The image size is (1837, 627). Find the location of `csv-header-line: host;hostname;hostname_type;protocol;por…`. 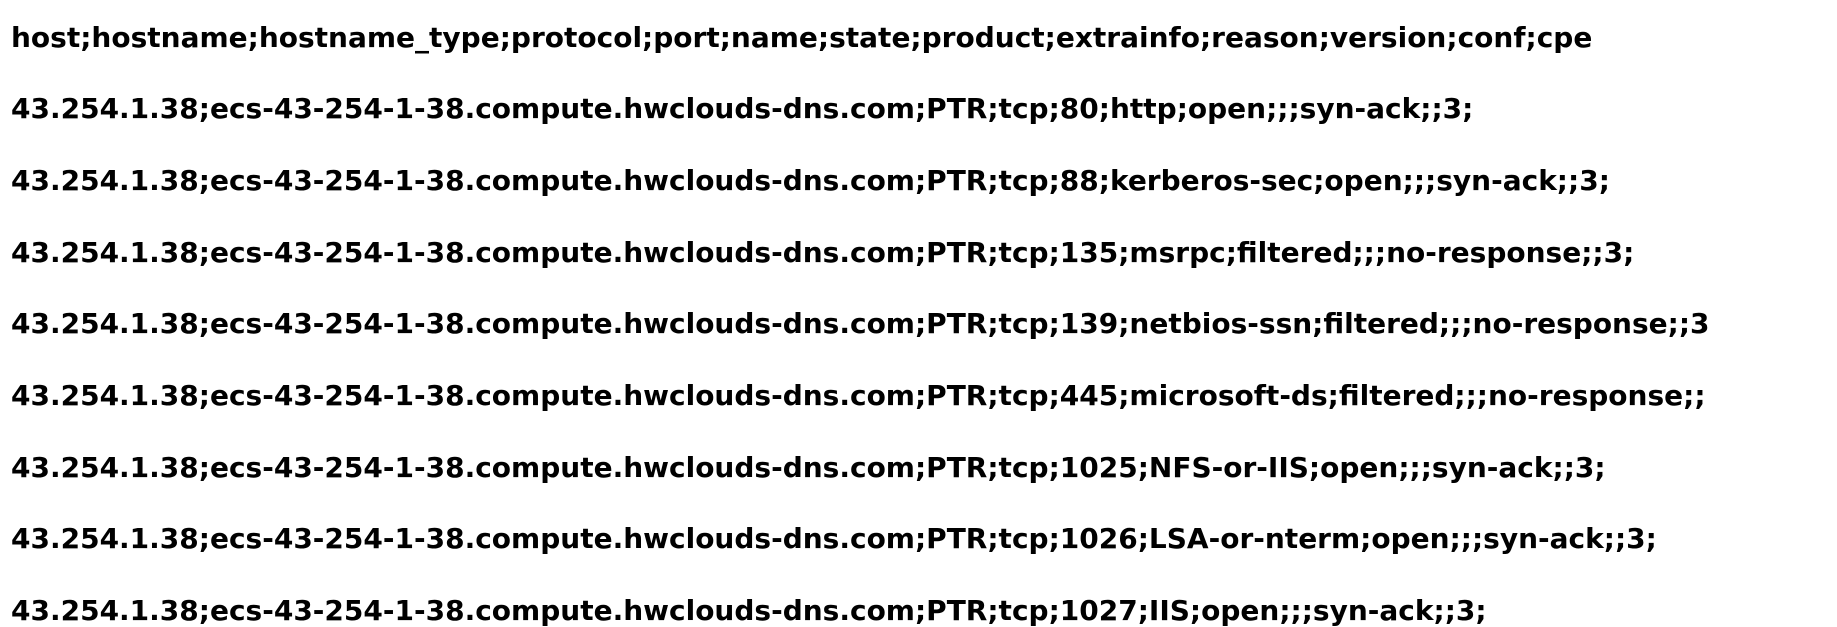

csv-header-line: host;hostname;hostname_type;protocol;por… is located at coordinates (802, 37).